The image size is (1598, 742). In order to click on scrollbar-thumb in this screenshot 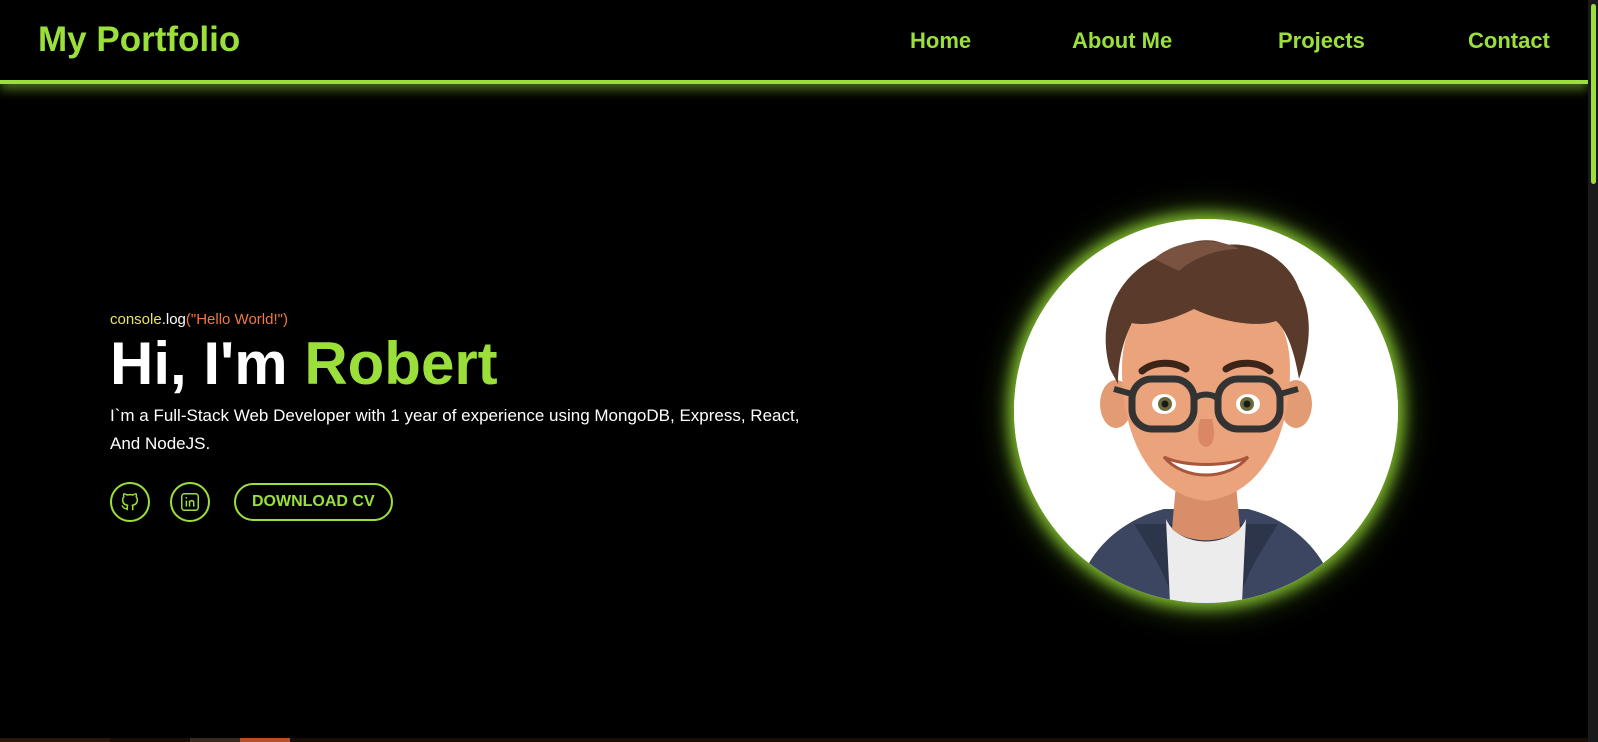, I will do `click(1593, 94)`.